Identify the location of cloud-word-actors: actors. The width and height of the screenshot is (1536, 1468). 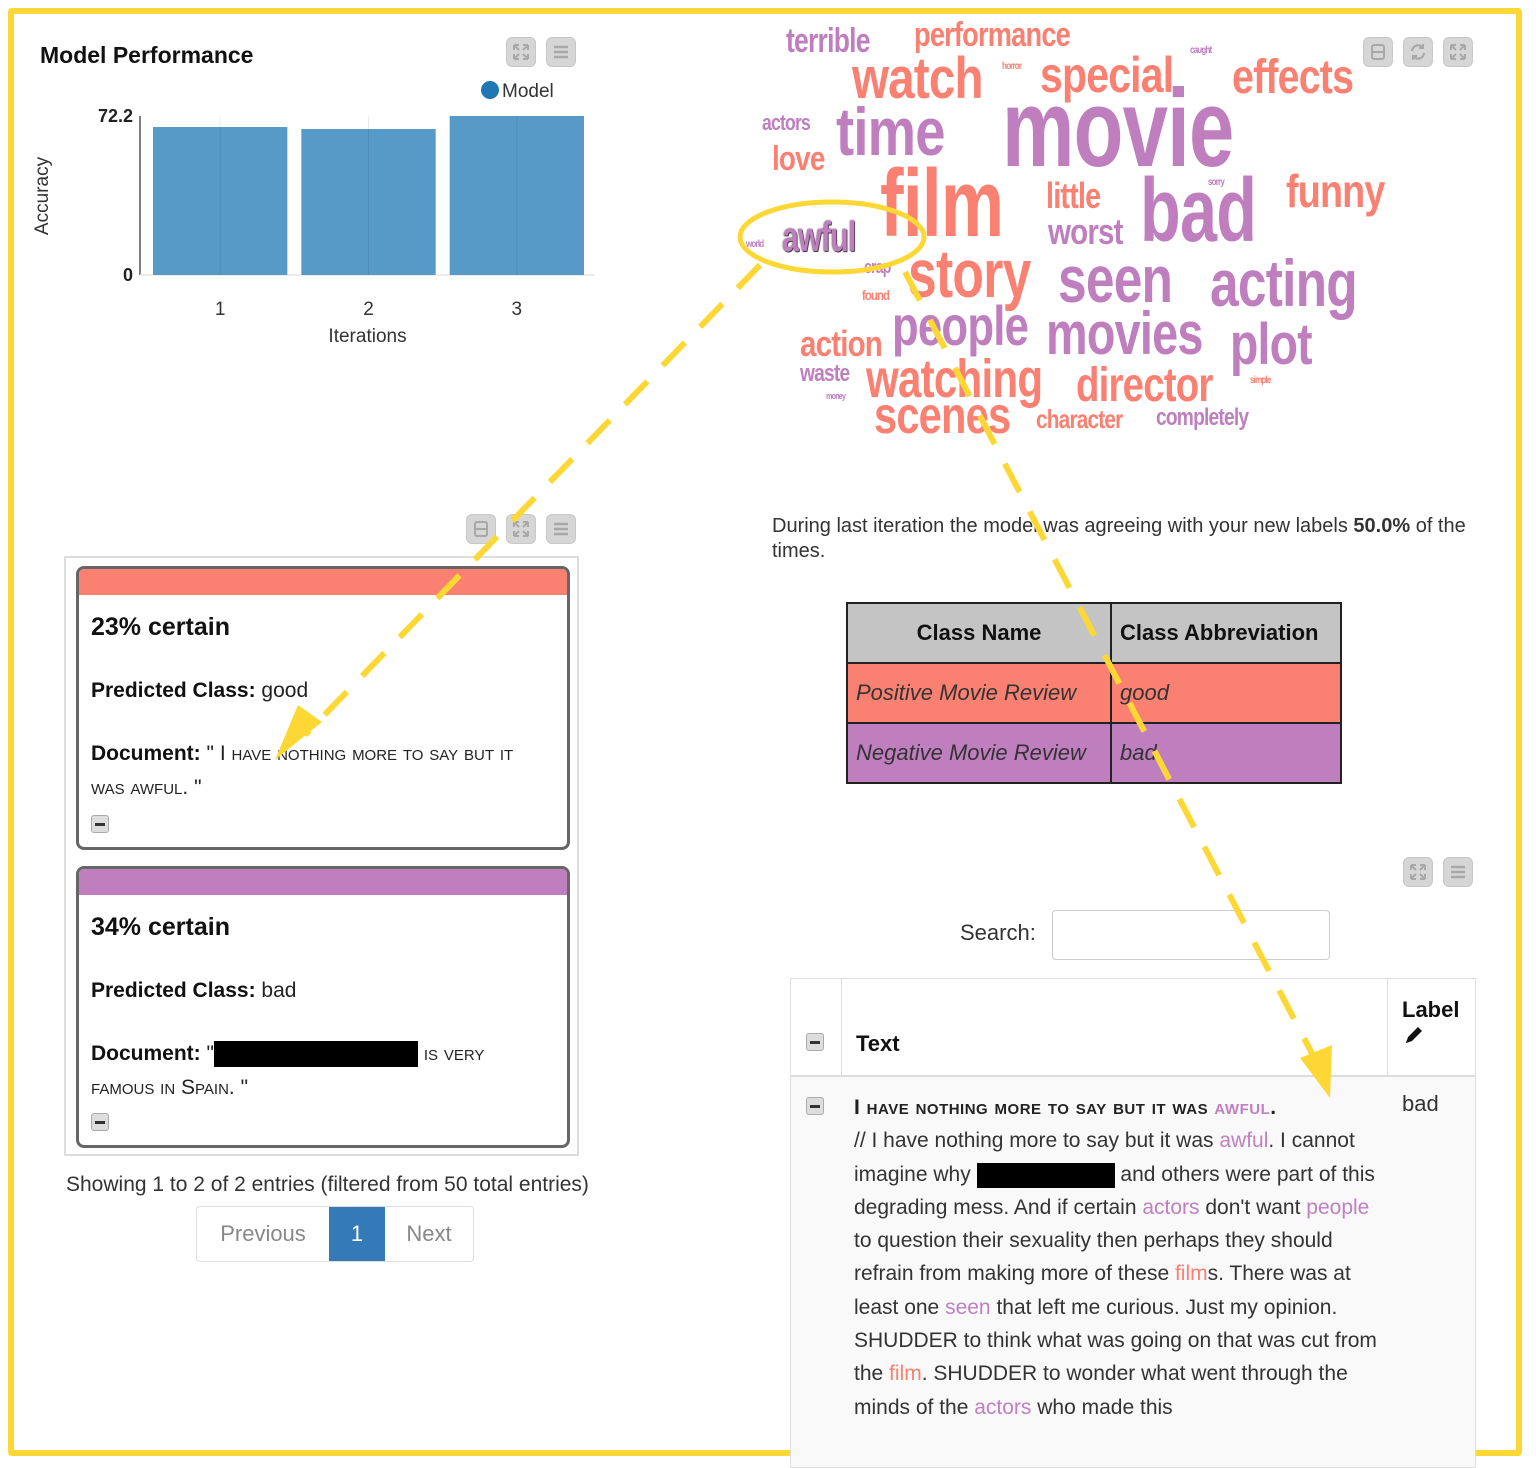
(786, 123).